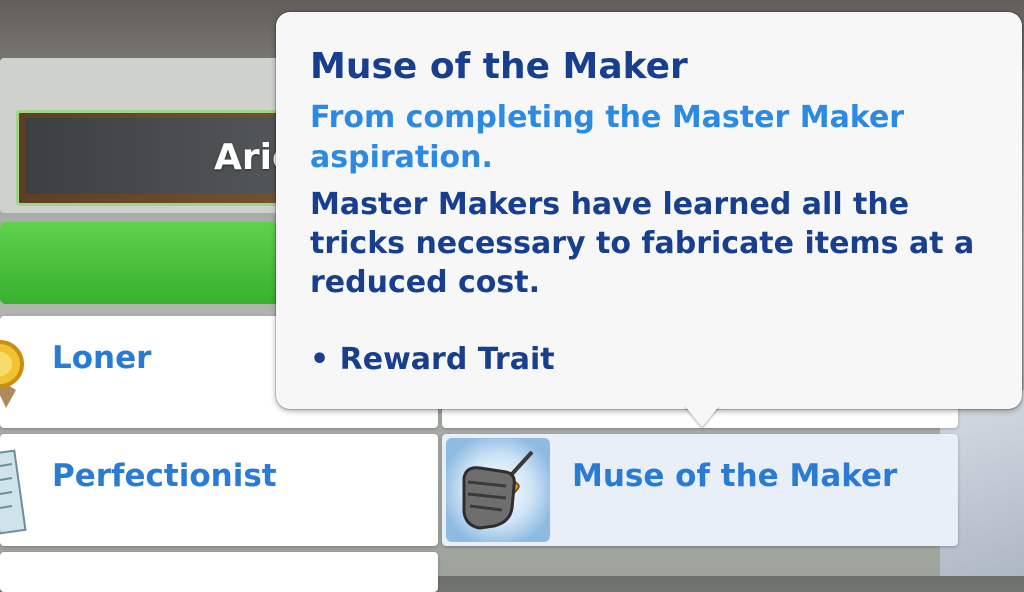  Describe the element at coordinates (12, 374) in the screenshot. I see `gold-medal-icon` at that location.